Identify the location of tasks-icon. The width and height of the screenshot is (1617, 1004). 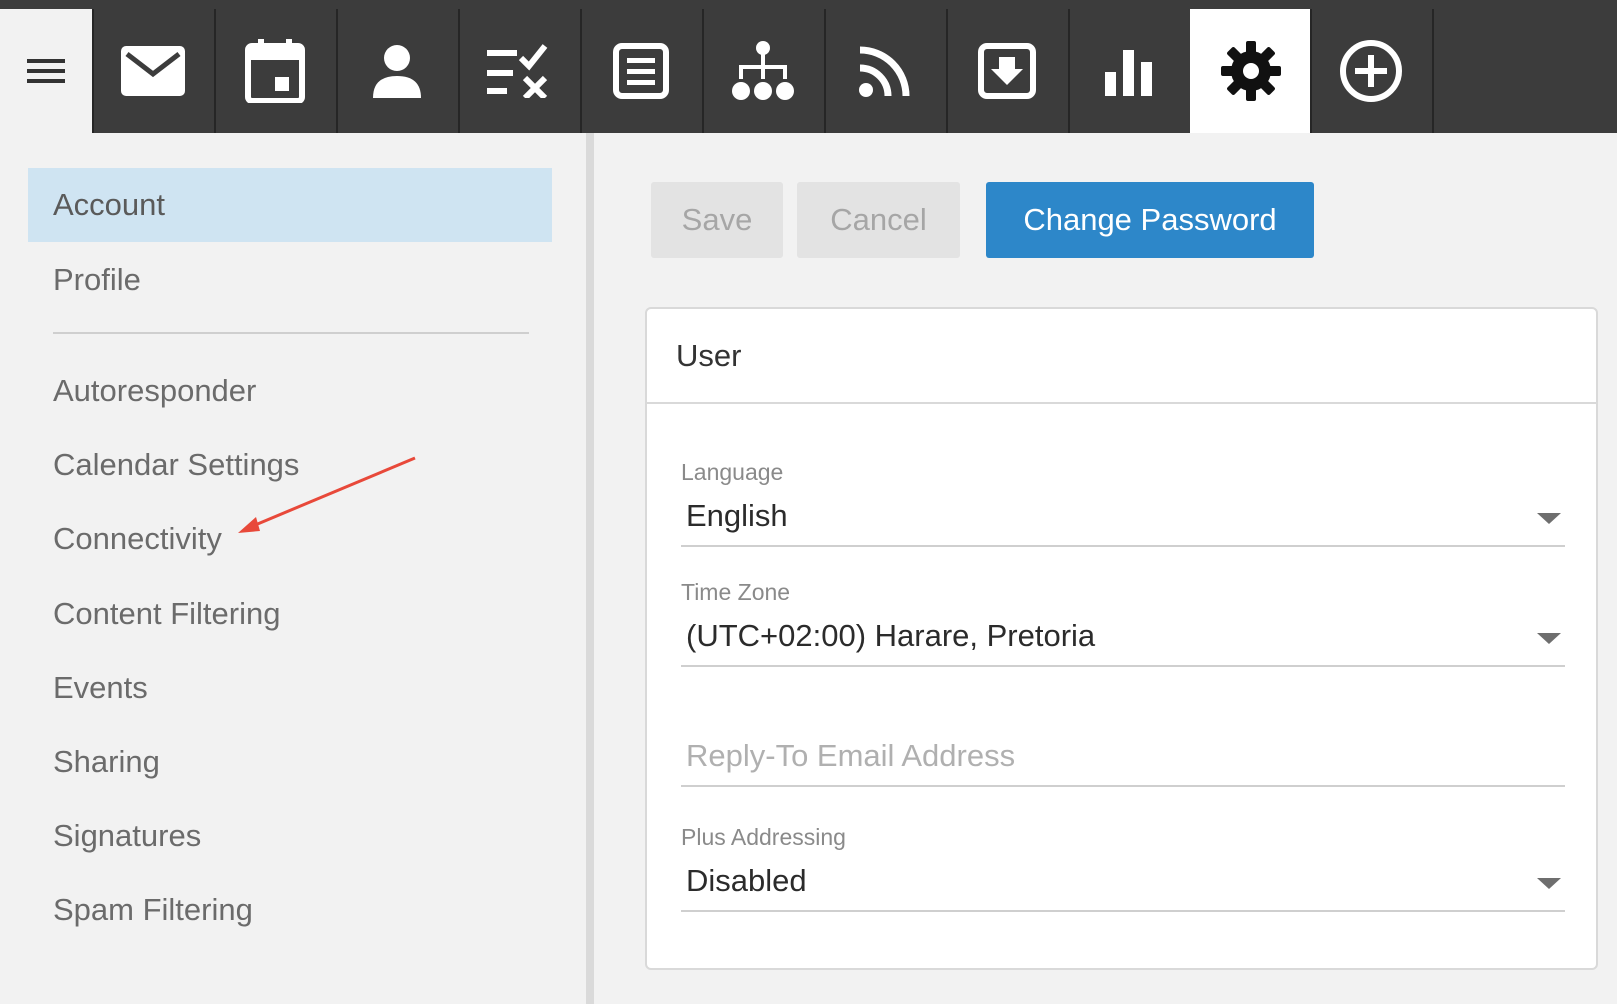
(517, 71).